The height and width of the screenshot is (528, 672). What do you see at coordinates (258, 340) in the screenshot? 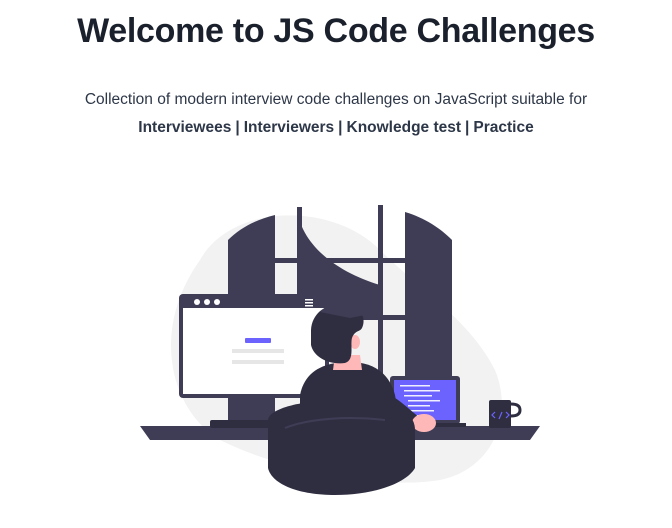
I see `screen-button` at bounding box center [258, 340].